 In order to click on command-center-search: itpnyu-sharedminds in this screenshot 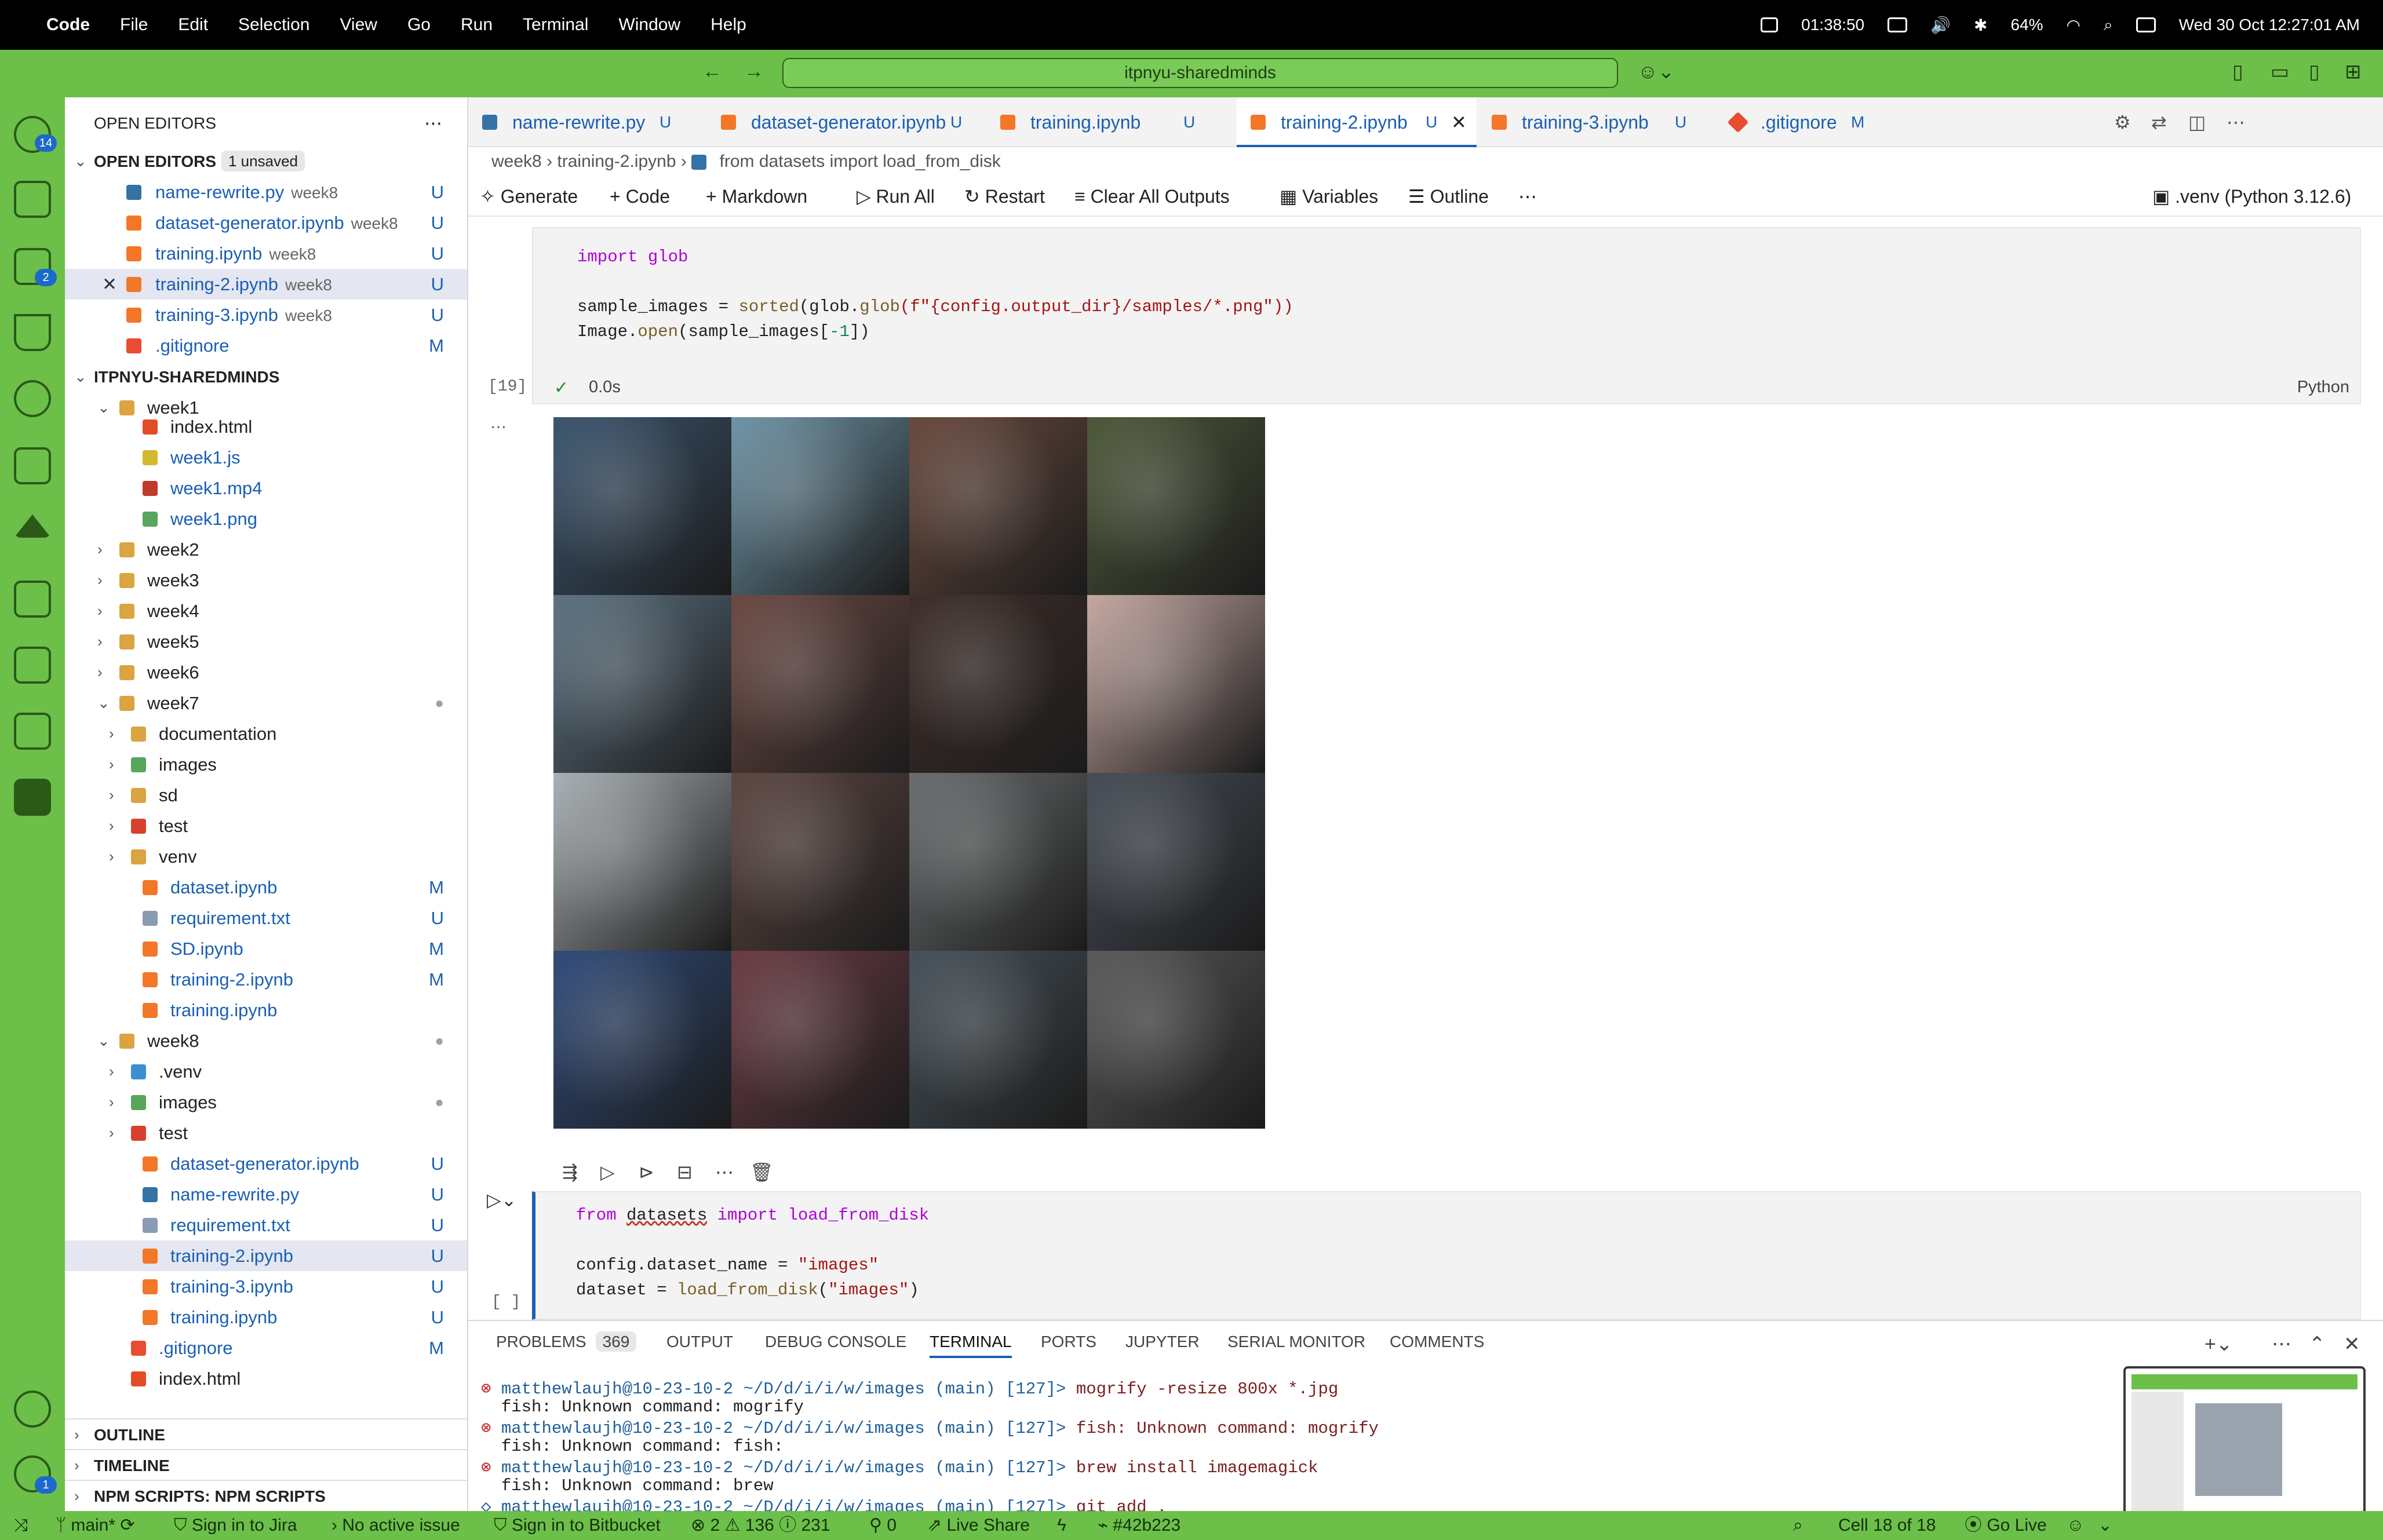, I will do `click(1200, 73)`.